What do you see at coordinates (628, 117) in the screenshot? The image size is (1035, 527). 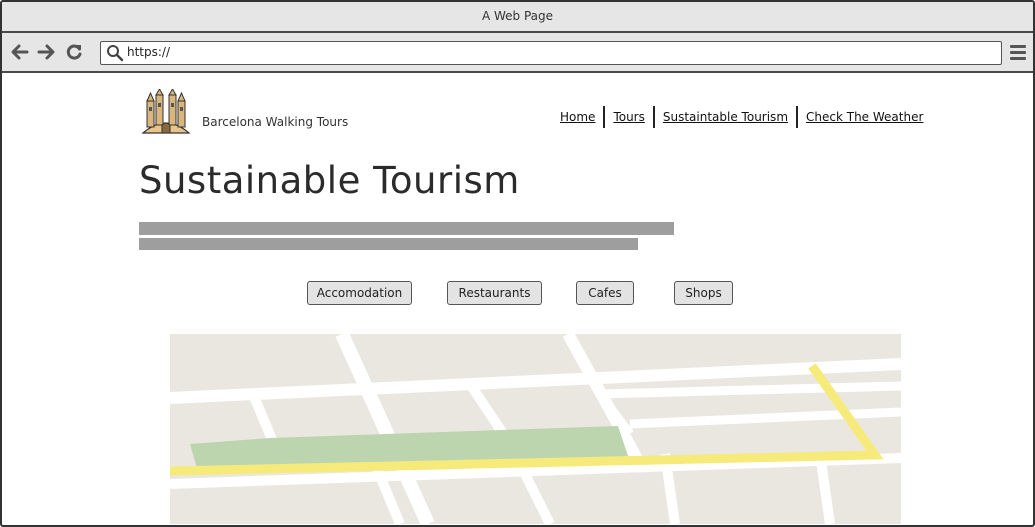 I see `nav-link-tours: Tours` at bounding box center [628, 117].